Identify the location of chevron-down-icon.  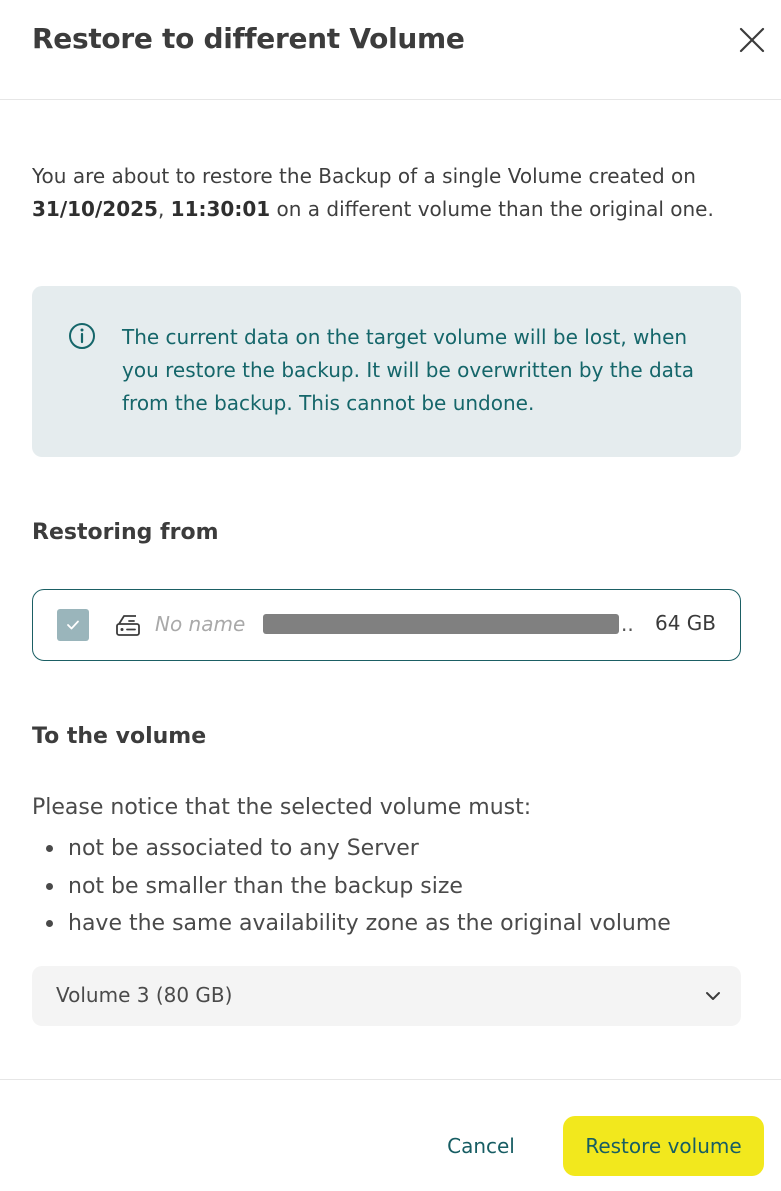
(713, 996).